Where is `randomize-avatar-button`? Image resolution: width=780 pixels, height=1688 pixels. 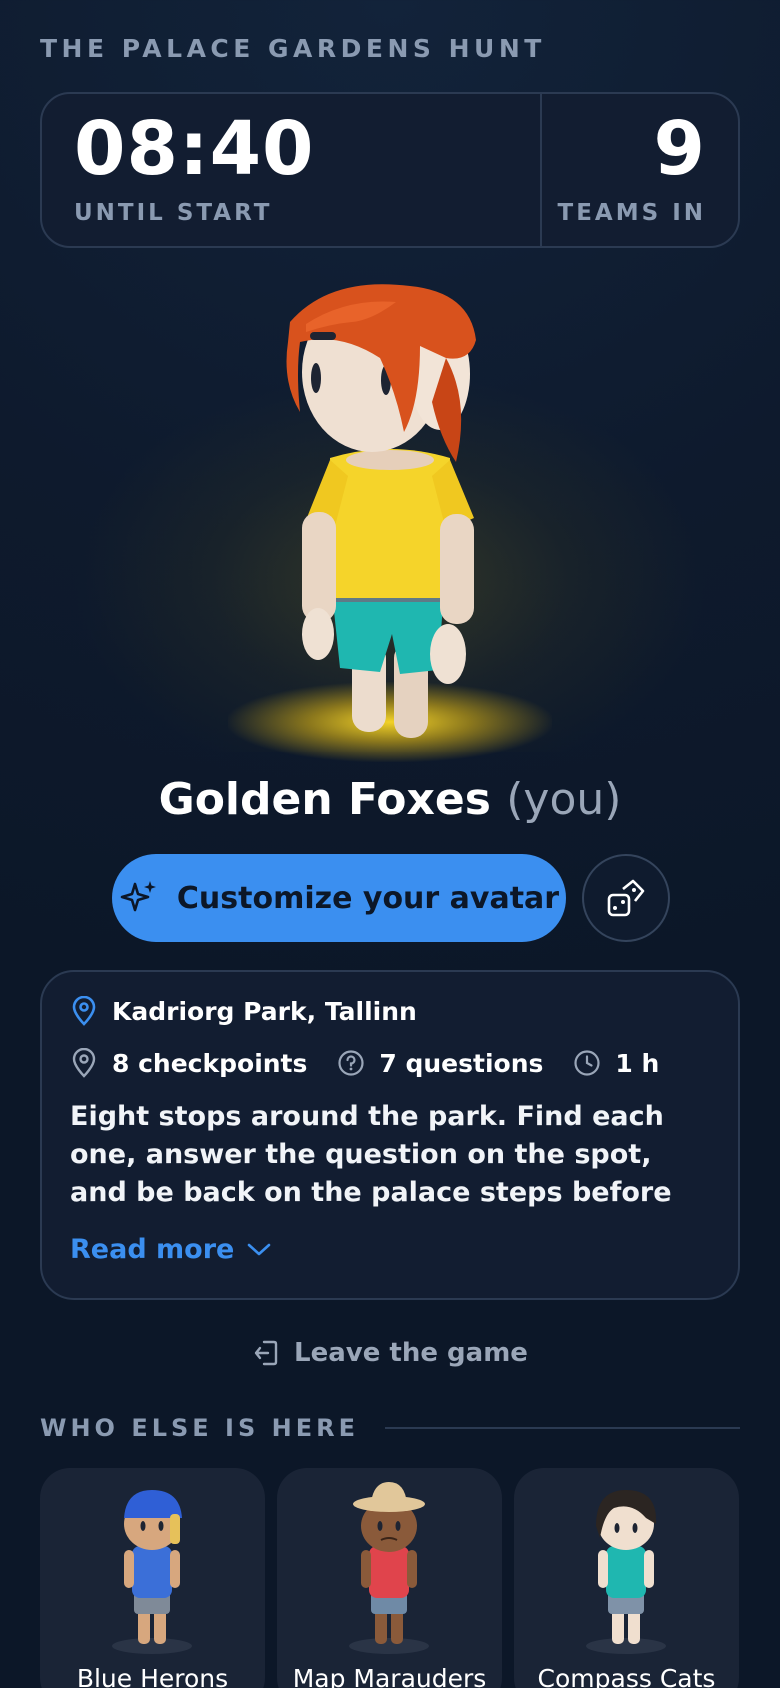
randomize-avatar-button is located at coordinates (626, 898).